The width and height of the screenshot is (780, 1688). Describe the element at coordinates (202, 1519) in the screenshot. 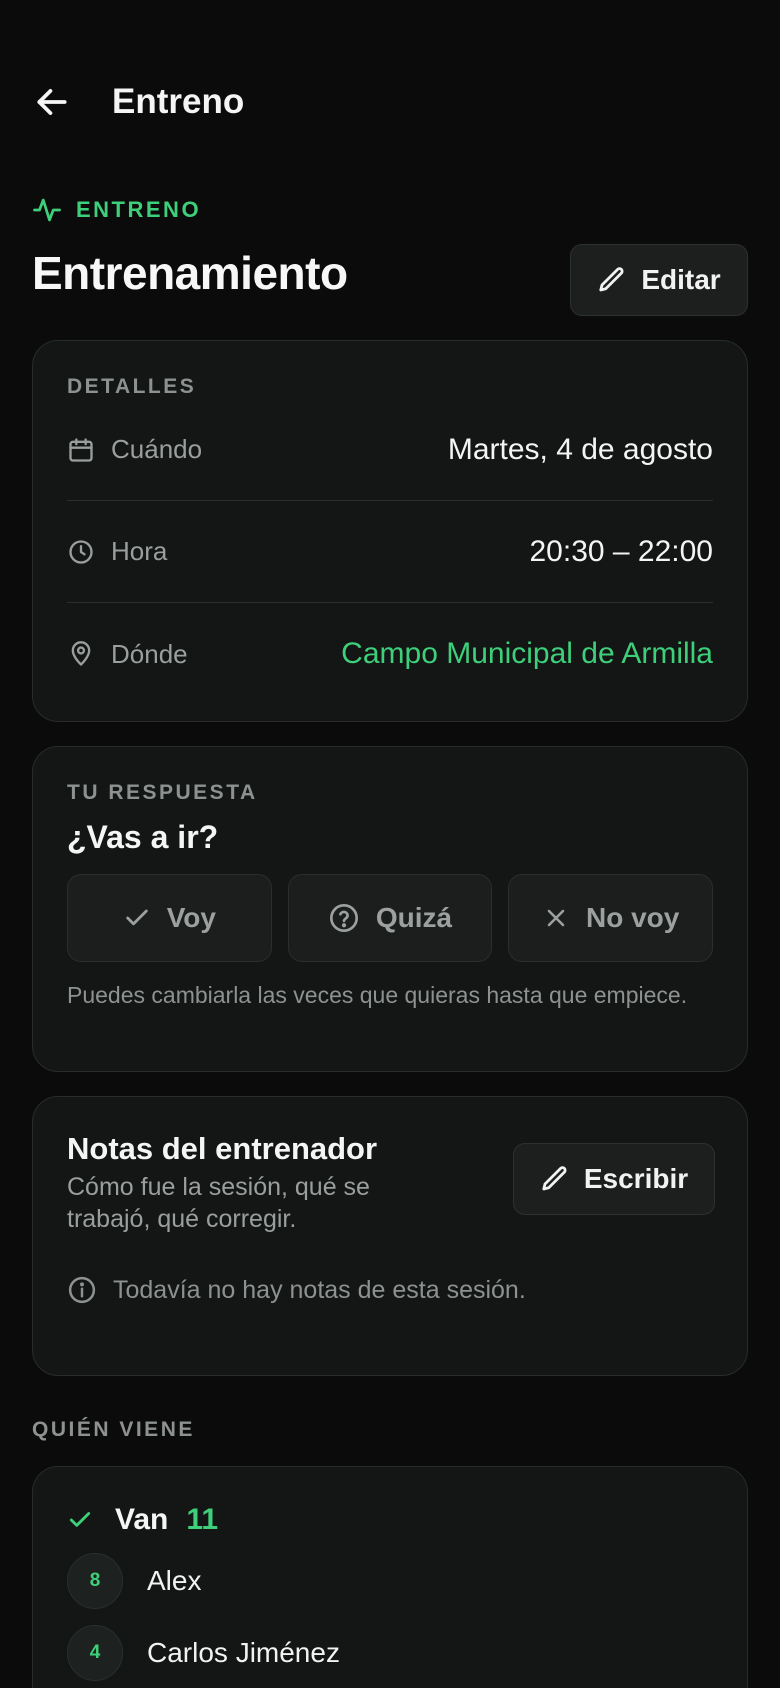

I see `attendance-group-count: 11` at that location.